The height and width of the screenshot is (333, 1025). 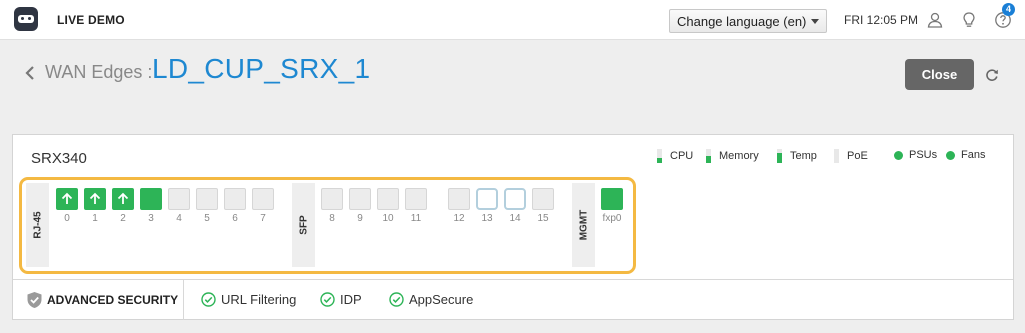 What do you see at coordinates (441, 299) in the screenshot?
I see `feature-appsecure-label: AppSecure` at bounding box center [441, 299].